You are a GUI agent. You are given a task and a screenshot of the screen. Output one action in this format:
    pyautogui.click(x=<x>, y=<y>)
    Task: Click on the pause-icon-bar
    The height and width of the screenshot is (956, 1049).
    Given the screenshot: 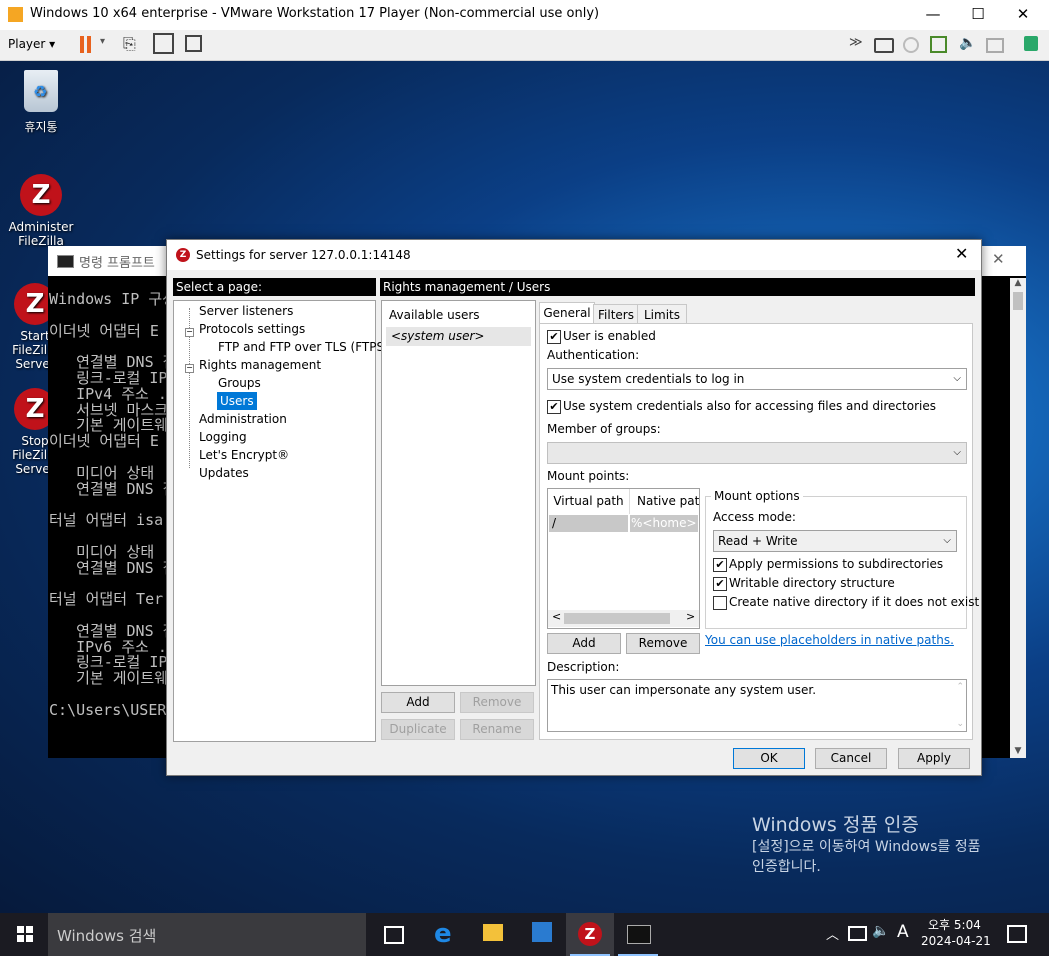 What is the action you would take?
    pyautogui.click(x=89, y=44)
    